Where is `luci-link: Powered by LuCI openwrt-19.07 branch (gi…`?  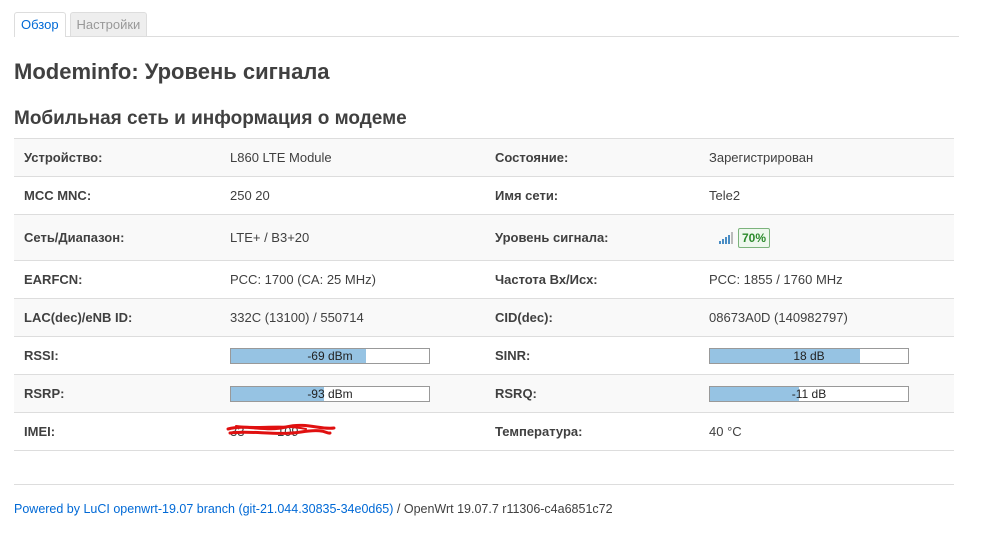 luci-link: Powered by LuCI openwrt-19.07 branch (gi… is located at coordinates (203, 509).